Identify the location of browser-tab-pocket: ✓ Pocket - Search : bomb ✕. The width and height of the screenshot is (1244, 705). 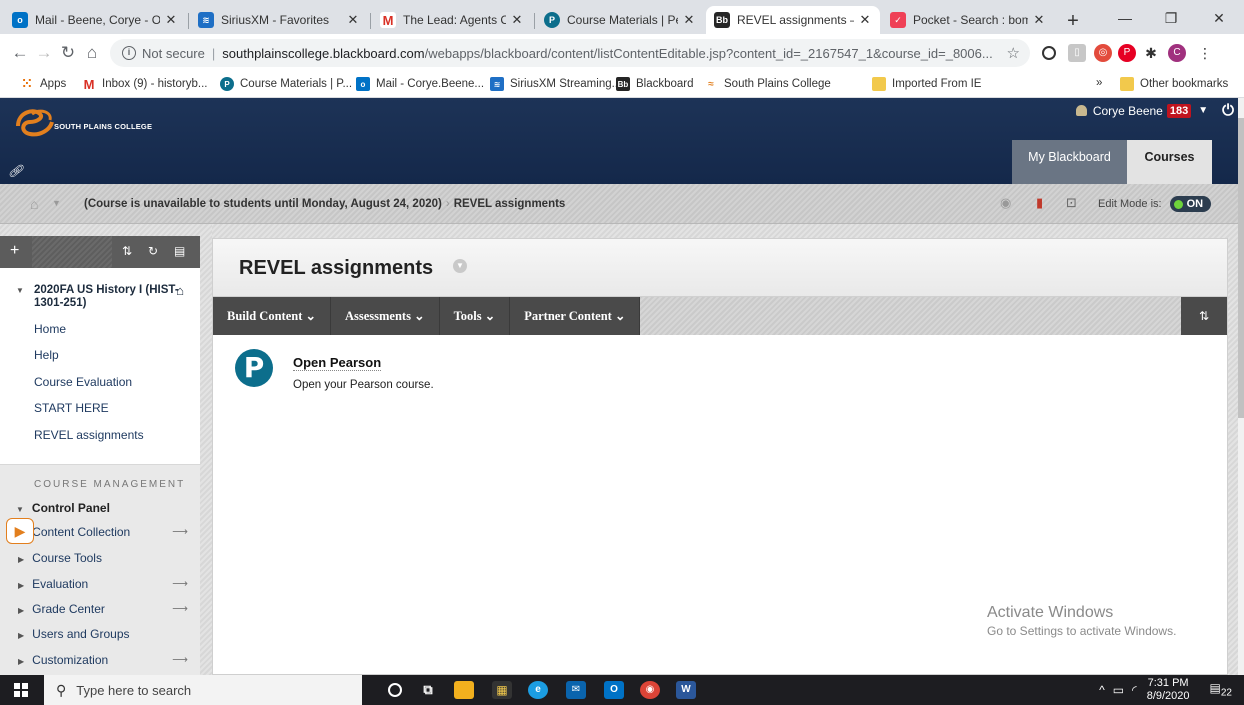
(968, 20).